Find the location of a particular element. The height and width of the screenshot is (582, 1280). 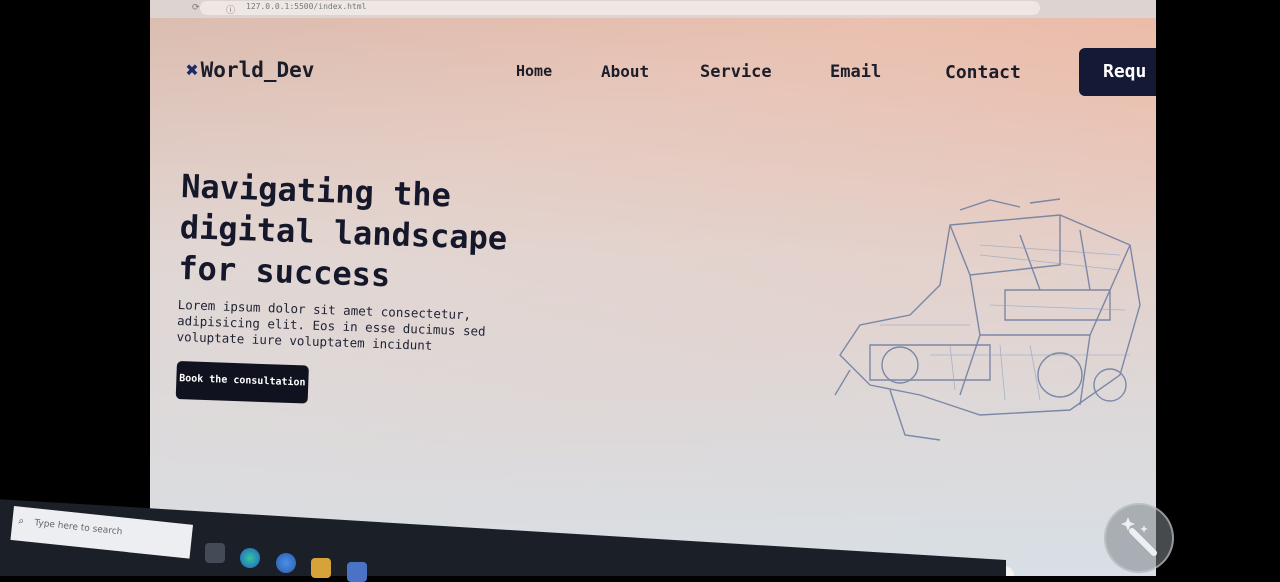

task-view-icon is located at coordinates (215, 553).